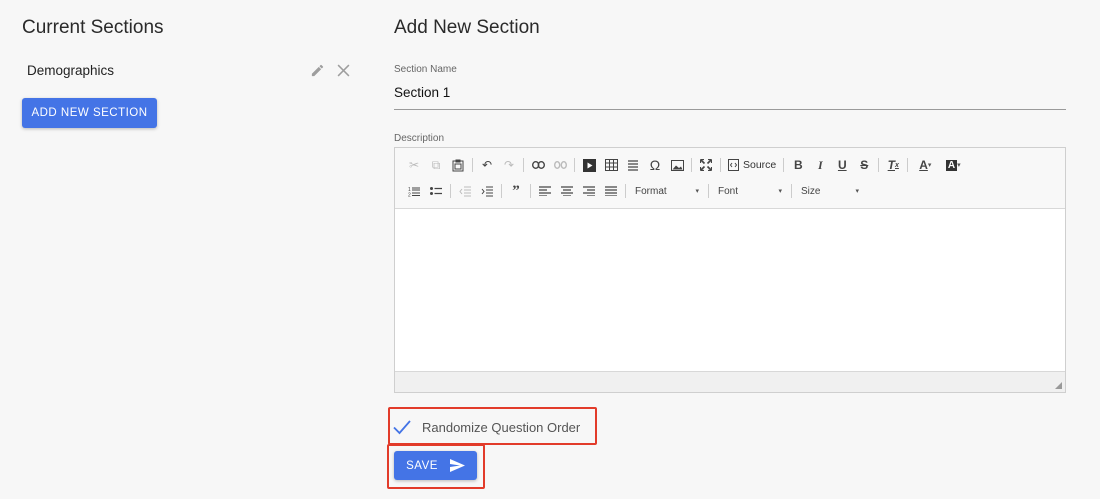 This screenshot has width=1100, height=499. Describe the element at coordinates (93, 27) in the screenshot. I see `current-sections-title: Current Sections` at that location.